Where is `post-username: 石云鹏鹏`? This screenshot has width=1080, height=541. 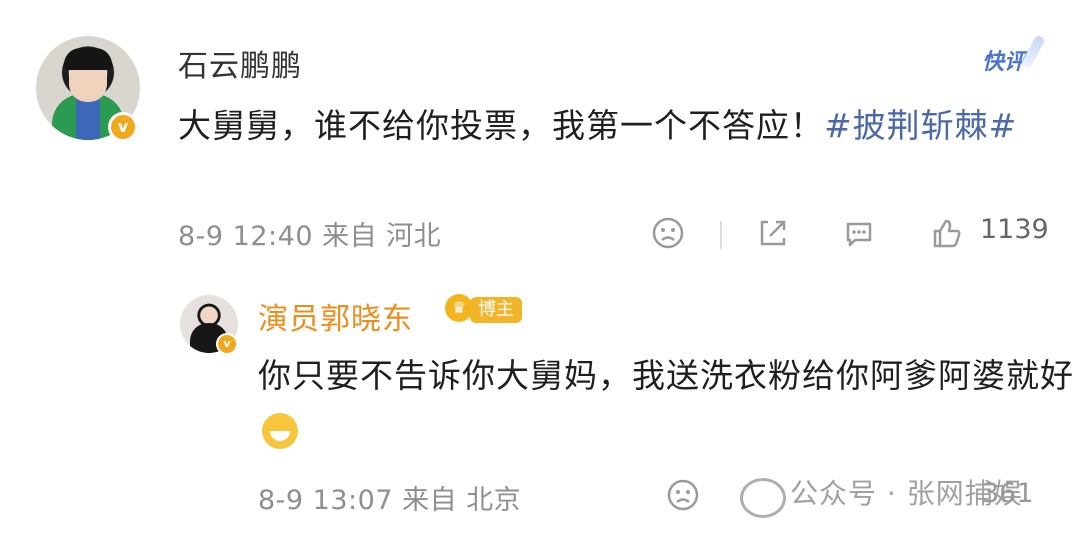 post-username: 石云鹏鹏 is located at coordinates (240, 63).